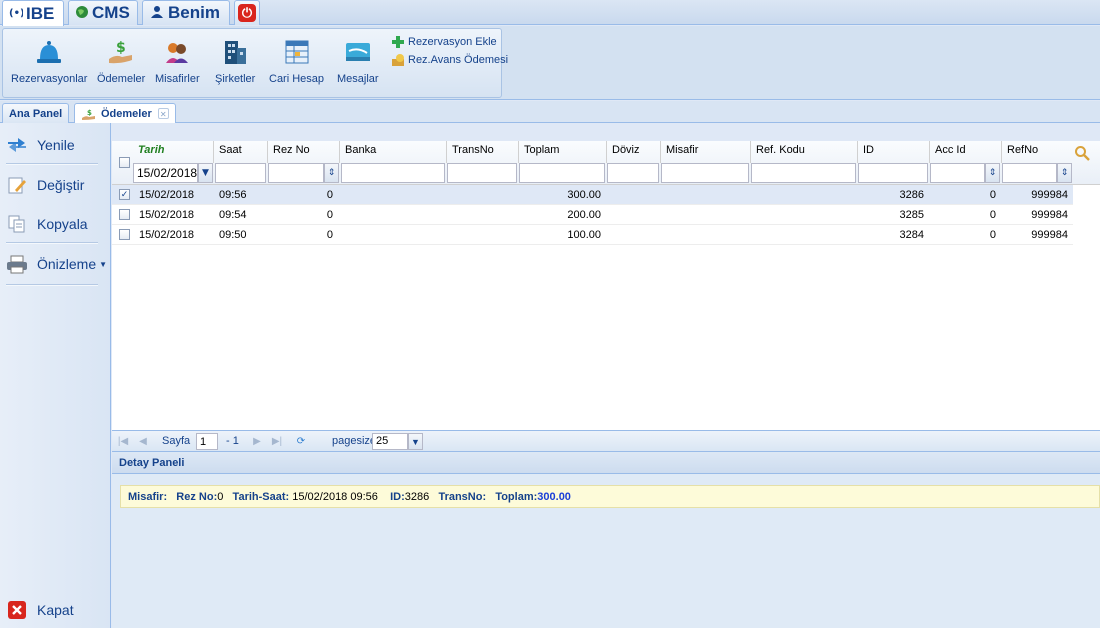  I want to click on last-page-button: ▶|, so click(277, 441).